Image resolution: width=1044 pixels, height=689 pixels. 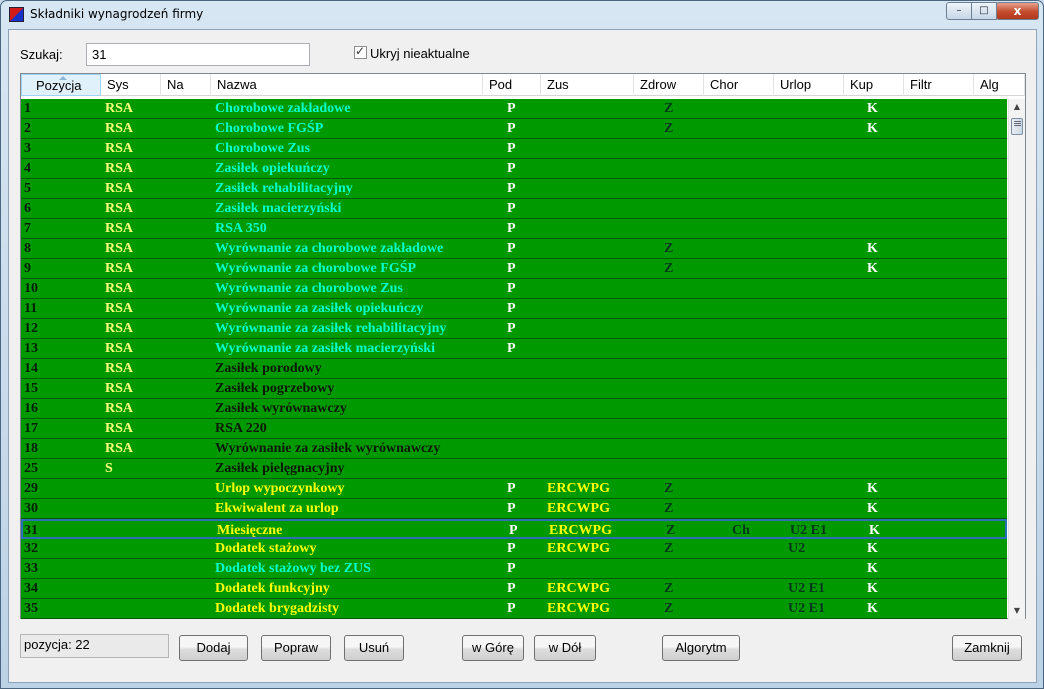 I want to click on table-row: 6 RSA Zasiłek macierzyński P, so click(x=514, y=209).